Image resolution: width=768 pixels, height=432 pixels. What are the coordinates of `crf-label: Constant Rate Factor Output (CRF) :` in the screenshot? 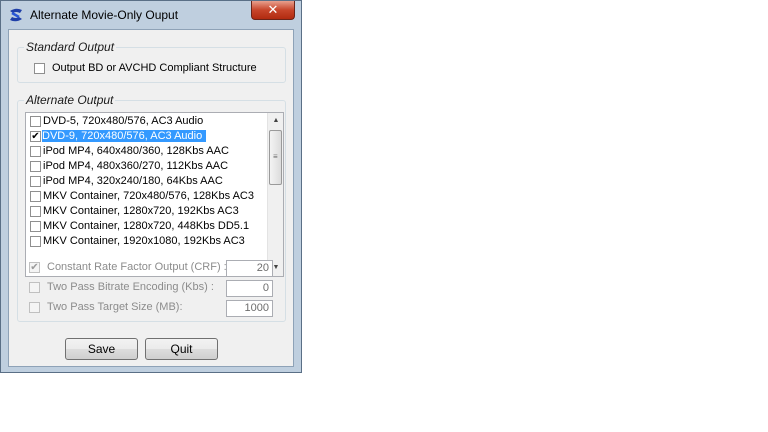 It's located at (137, 267).